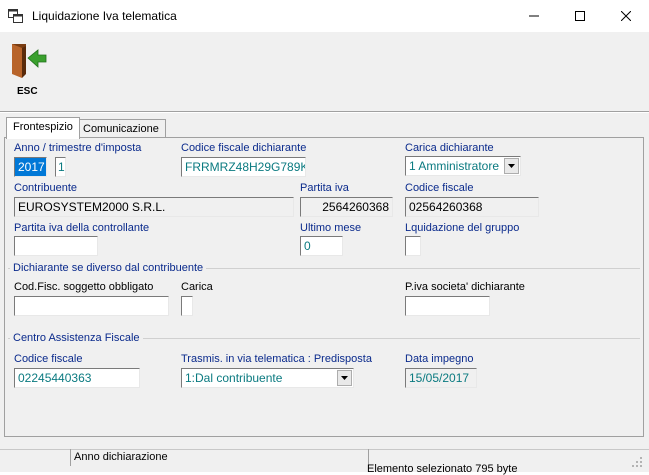 Image resolution: width=649 pixels, height=475 pixels. Describe the element at coordinates (244, 148) in the screenshot. I see `cf-dichiarante-label: Codice fiscale dichiarante` at that location.